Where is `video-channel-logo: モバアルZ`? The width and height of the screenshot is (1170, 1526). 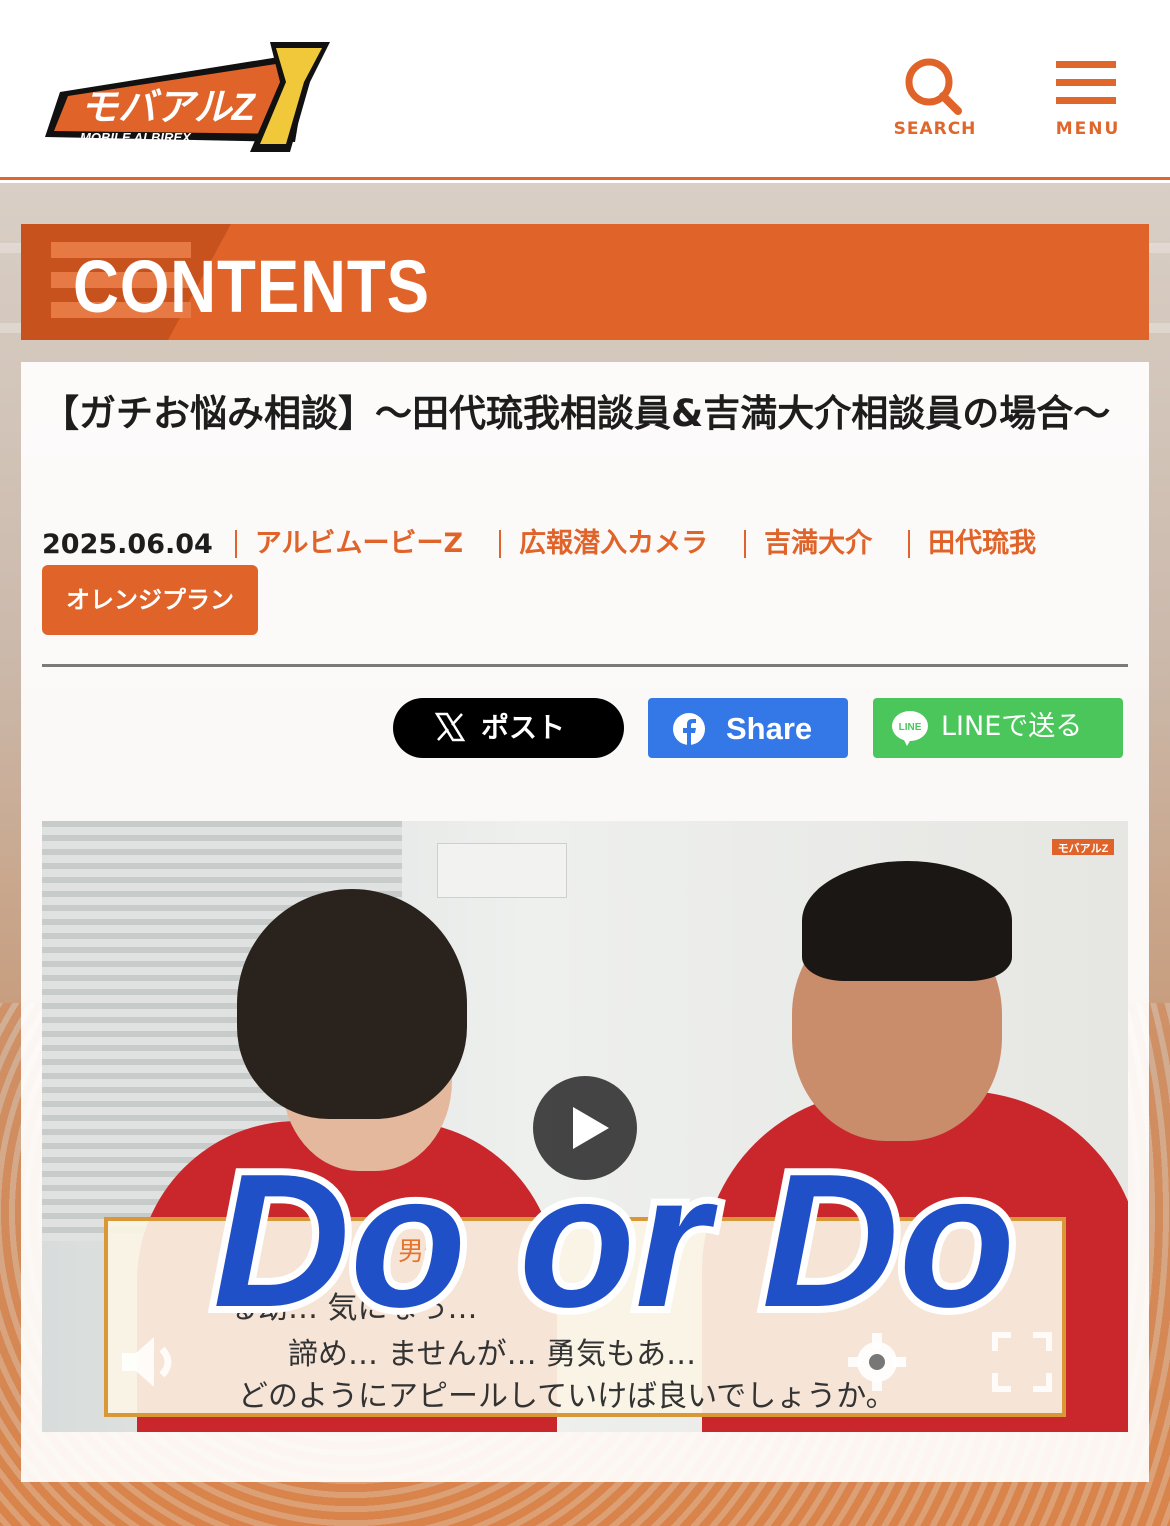
video-channel-logo: モバアルZ is located at coordinates (1083, 847).